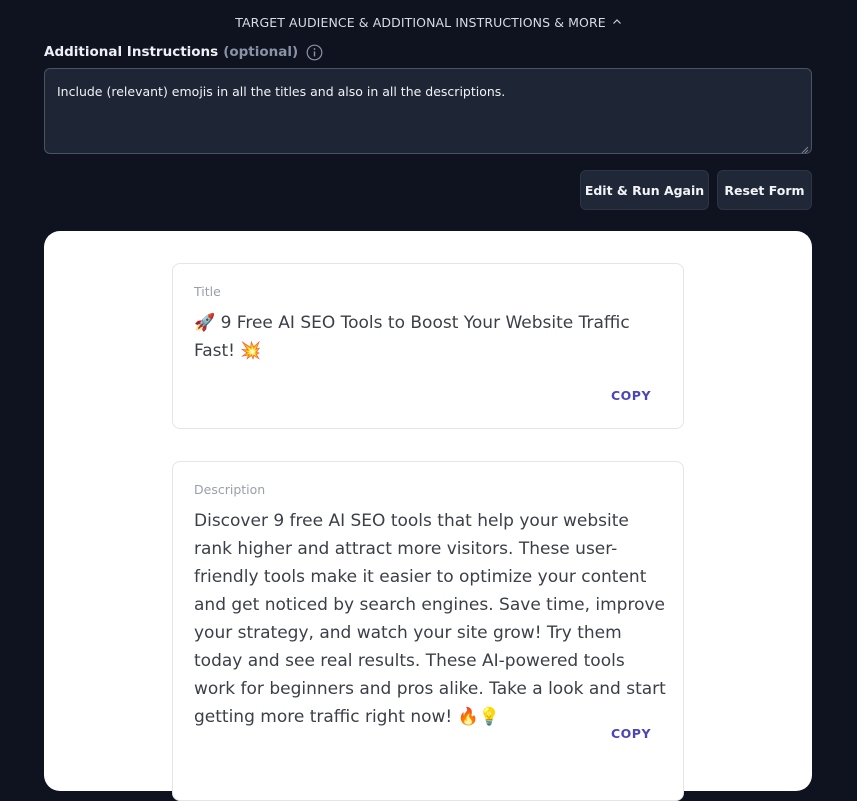 This screenshot has height=801, width=857. I want to click on chevron-up-icon, so click(617, 22).